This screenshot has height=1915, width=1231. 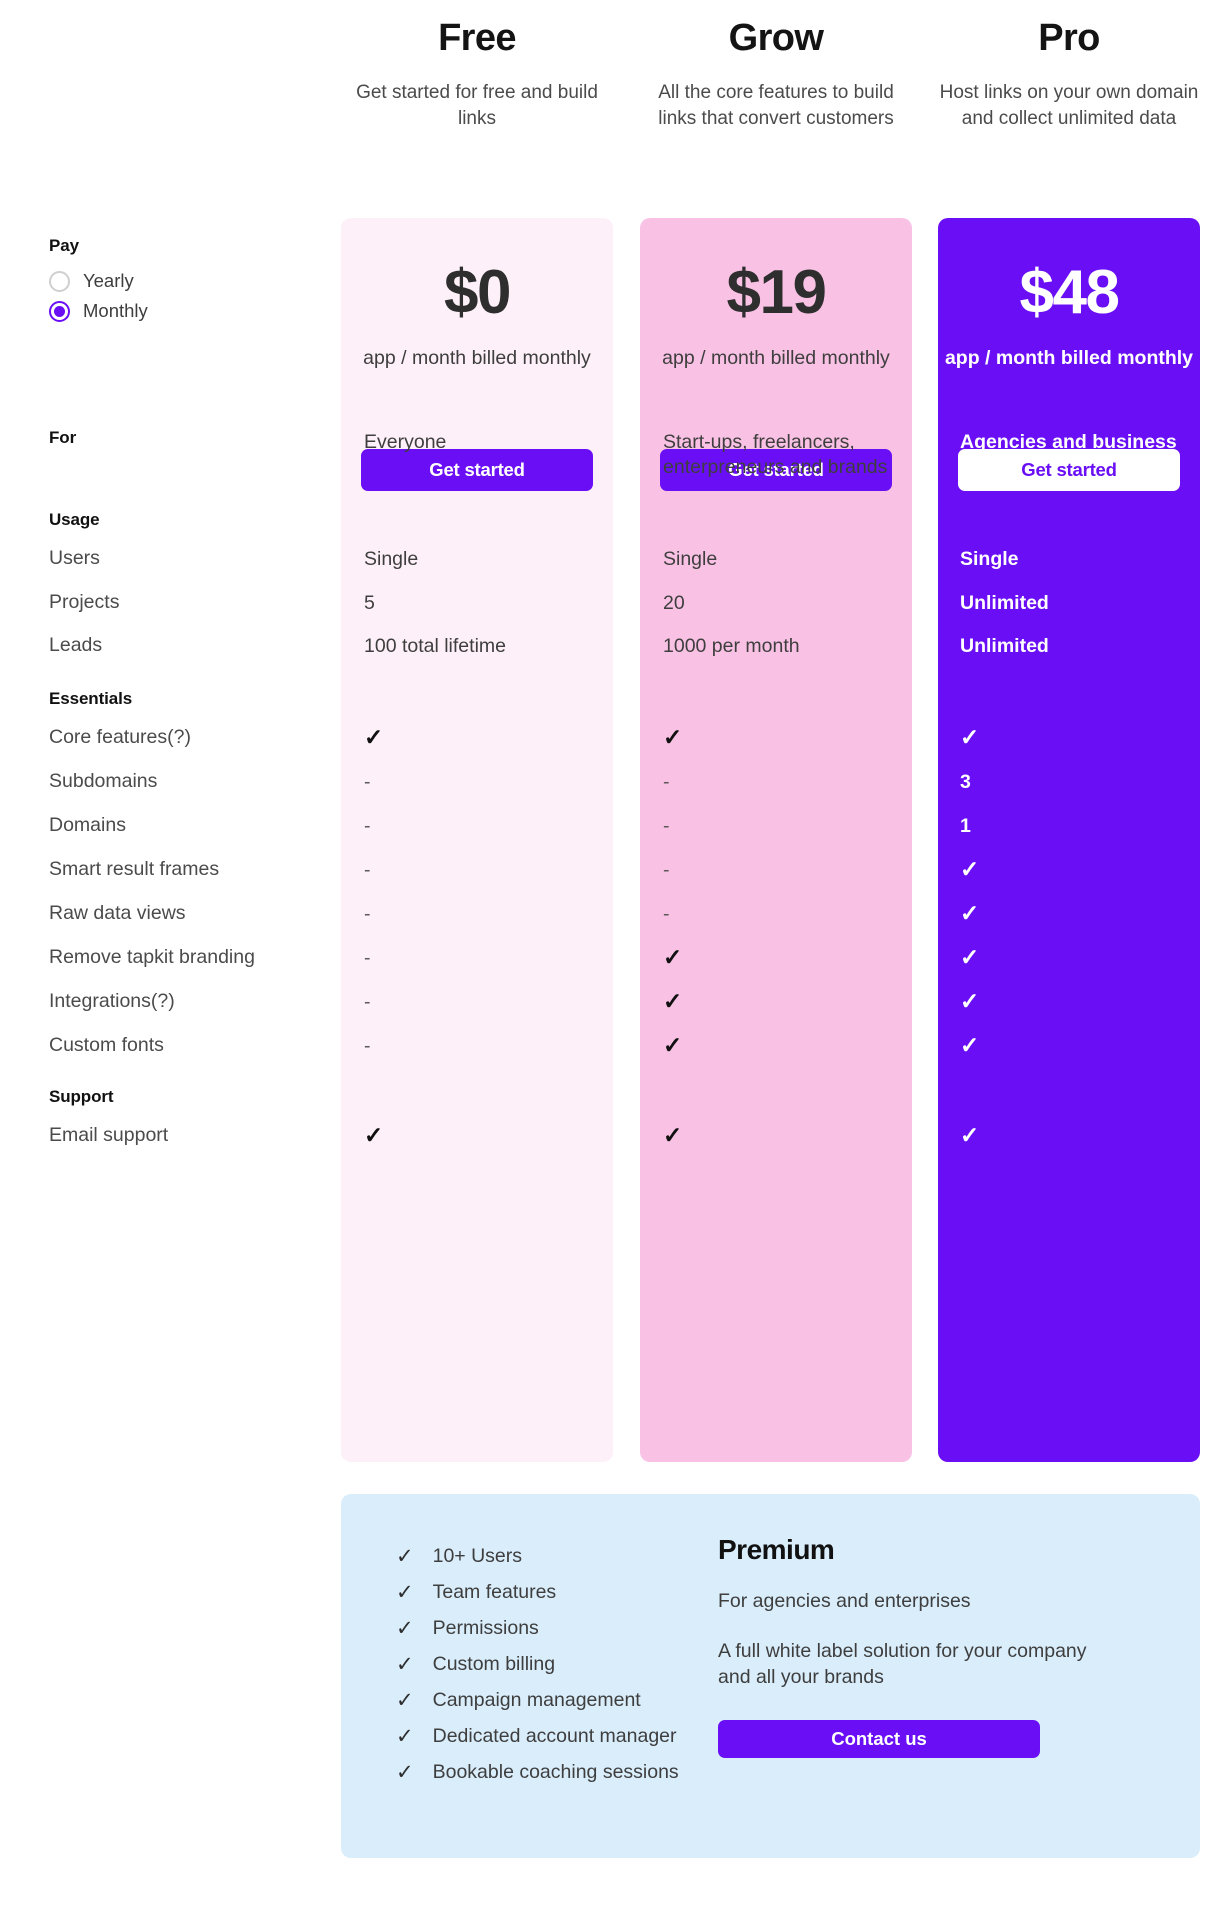 What do you see at coordinates (879, 1738) in the screenshot?
I see `contact-us-button: Contact us` at bounding box center [879, 1738].